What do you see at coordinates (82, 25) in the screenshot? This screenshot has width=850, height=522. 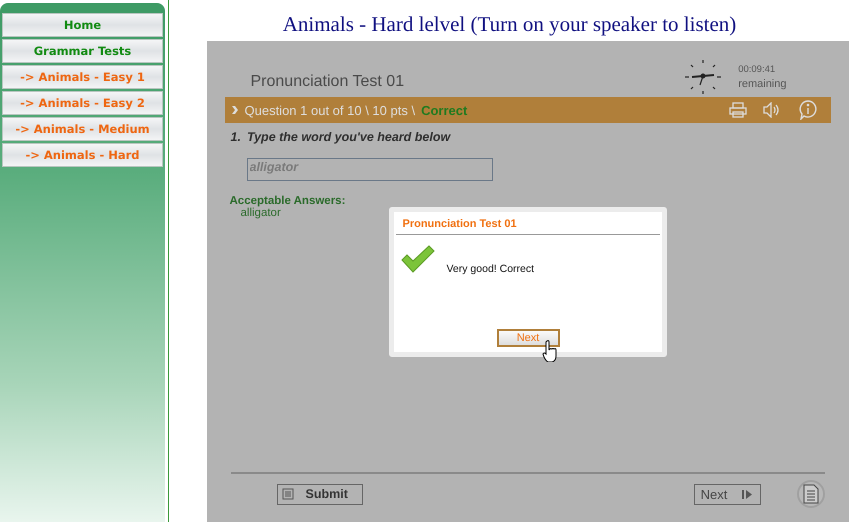 I see `sidebar-item: Home` at bounding box center [82, 25].